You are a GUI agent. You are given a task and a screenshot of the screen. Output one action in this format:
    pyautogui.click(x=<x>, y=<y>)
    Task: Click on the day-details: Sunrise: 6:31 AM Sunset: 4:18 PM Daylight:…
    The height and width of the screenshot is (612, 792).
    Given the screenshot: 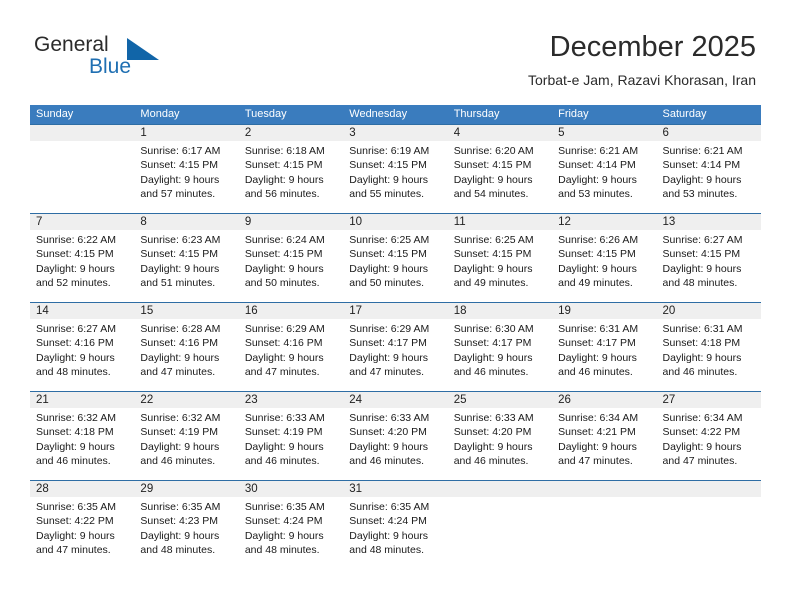 What is the action you would take?
    pyautogui.click(x=709, y=355)
    